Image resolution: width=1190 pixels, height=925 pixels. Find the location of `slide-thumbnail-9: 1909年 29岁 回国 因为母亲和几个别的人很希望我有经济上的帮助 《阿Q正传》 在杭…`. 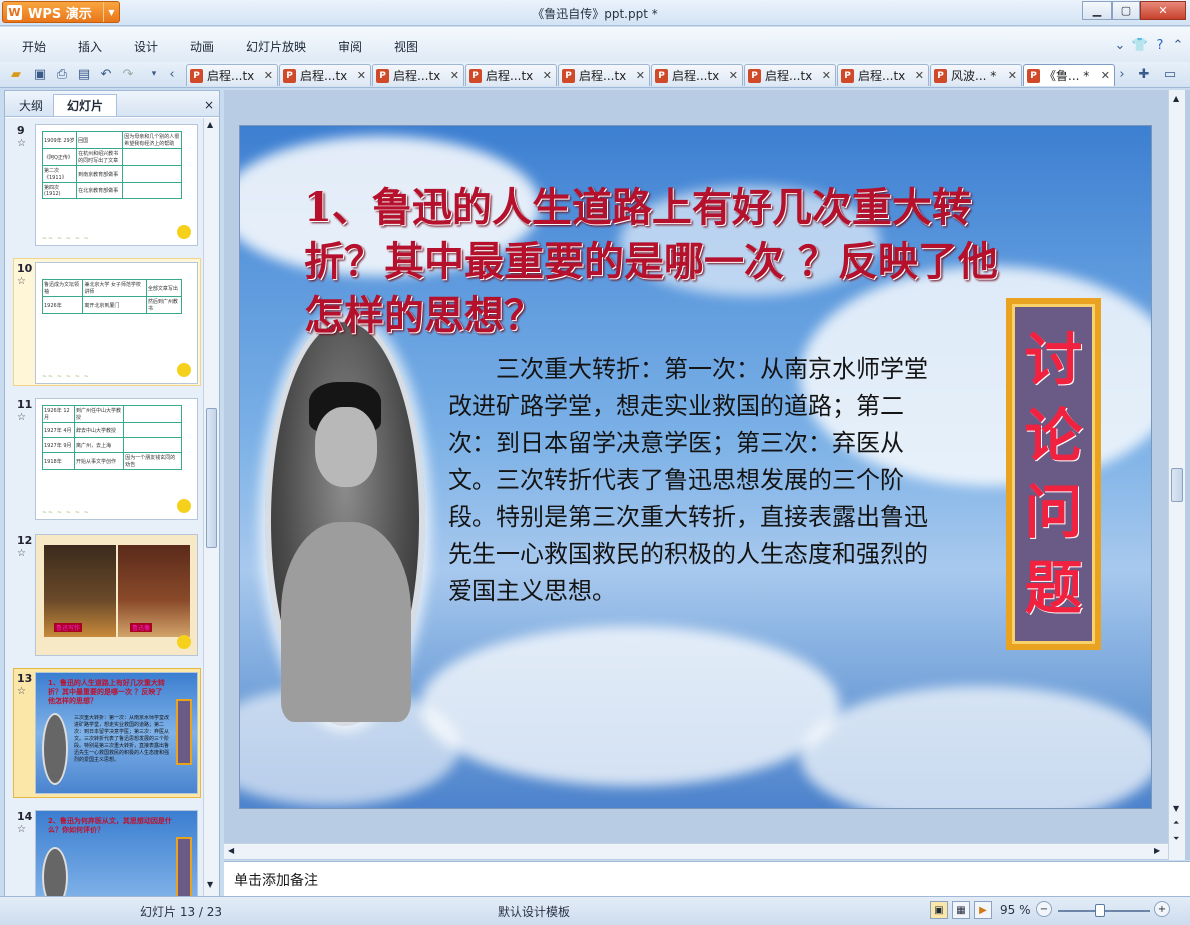

slide-thumbnail-9: 1909年 29岁 回国 因为母亲和几个别的人很希望我有经济上的帮助 《阿Q正传》 在杭… is located at coordinates (116, 185).